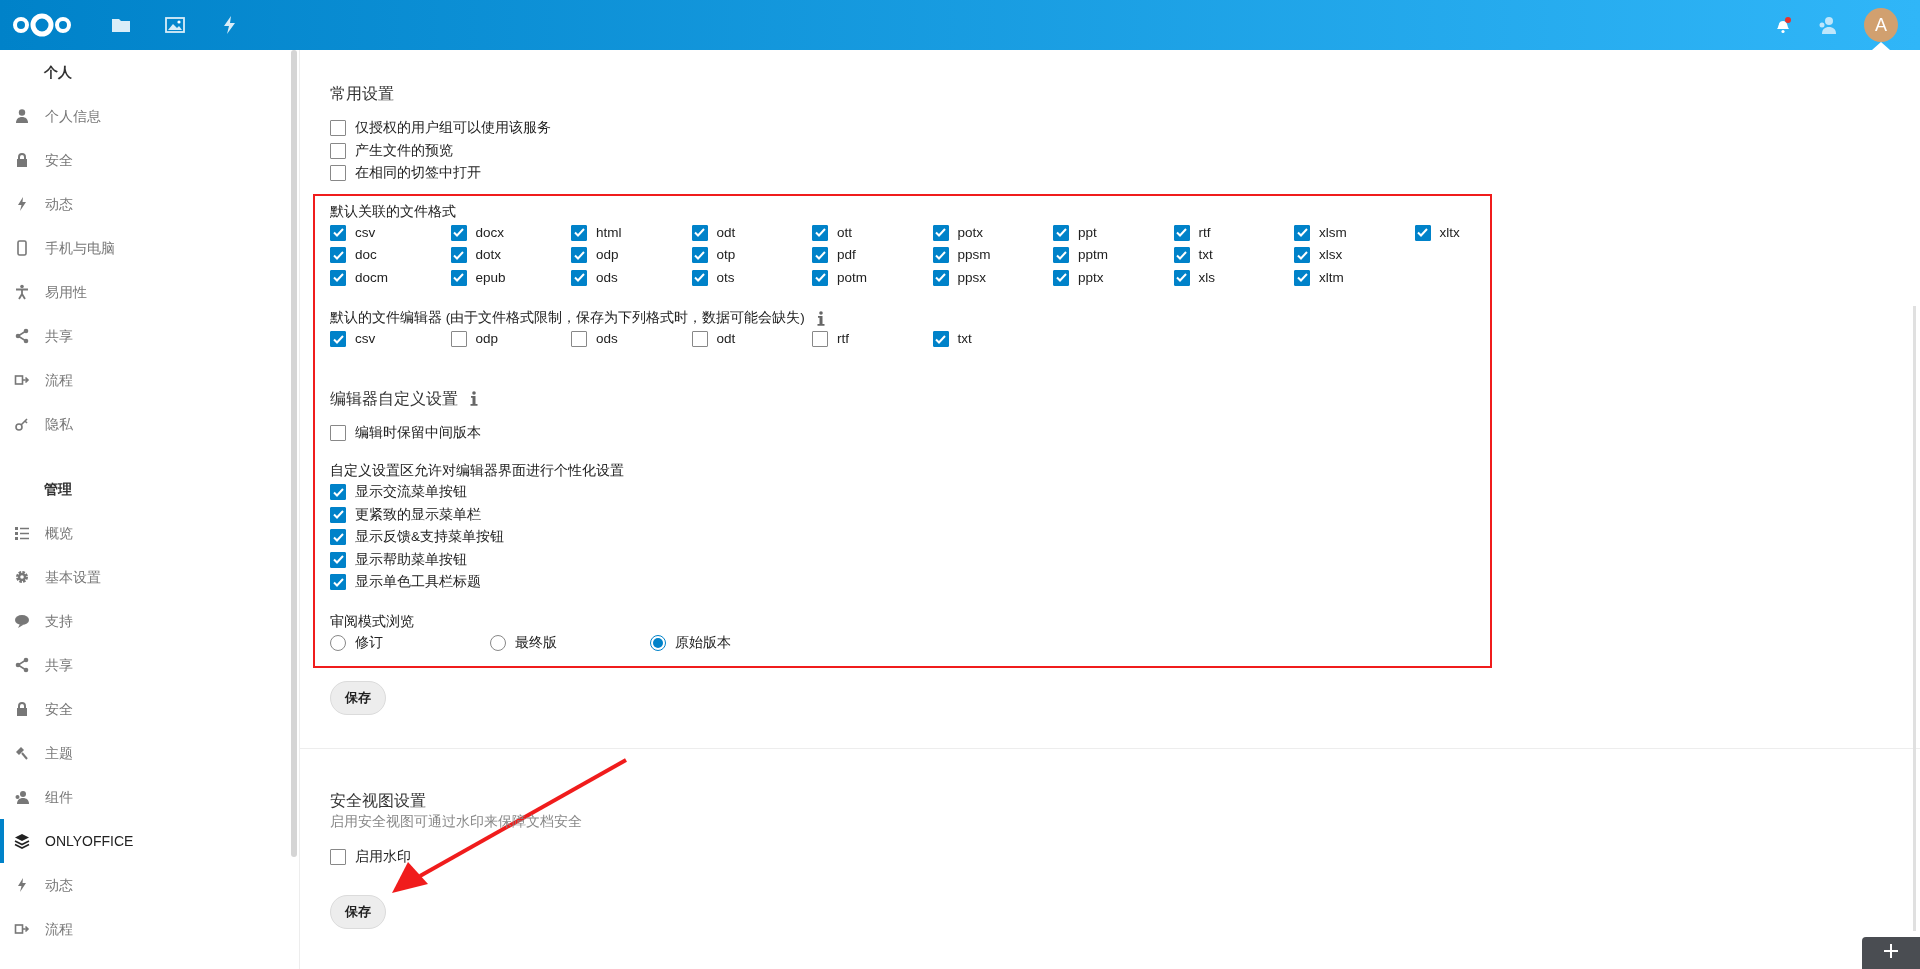 This screenshot has height=969, width=1920. Describe the element at coordinates (1206, 277) in the screenshot. I see `checkbox-label: xls` at that location.